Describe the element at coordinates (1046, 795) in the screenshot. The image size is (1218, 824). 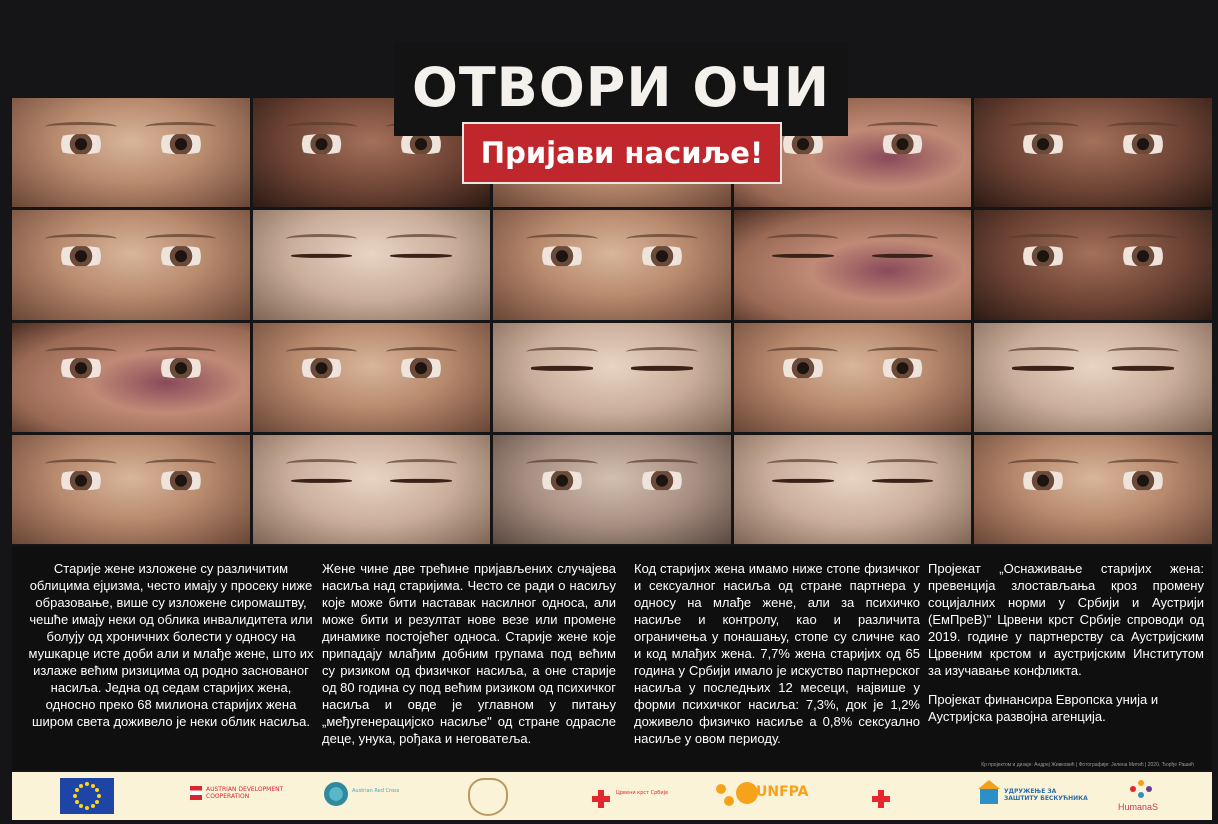
I see `logo-text: УДРУЖЕЊЕ ЗА ЗАШТИТУ БЕСКУЋНИКА` at that location.